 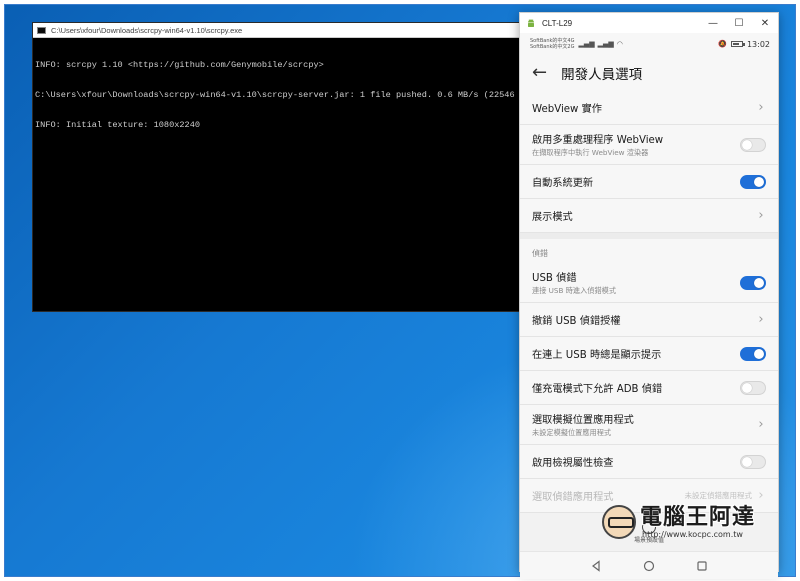 I want to click on carrier-2: SoftBank的中文2G, so click(x=552, y=47).